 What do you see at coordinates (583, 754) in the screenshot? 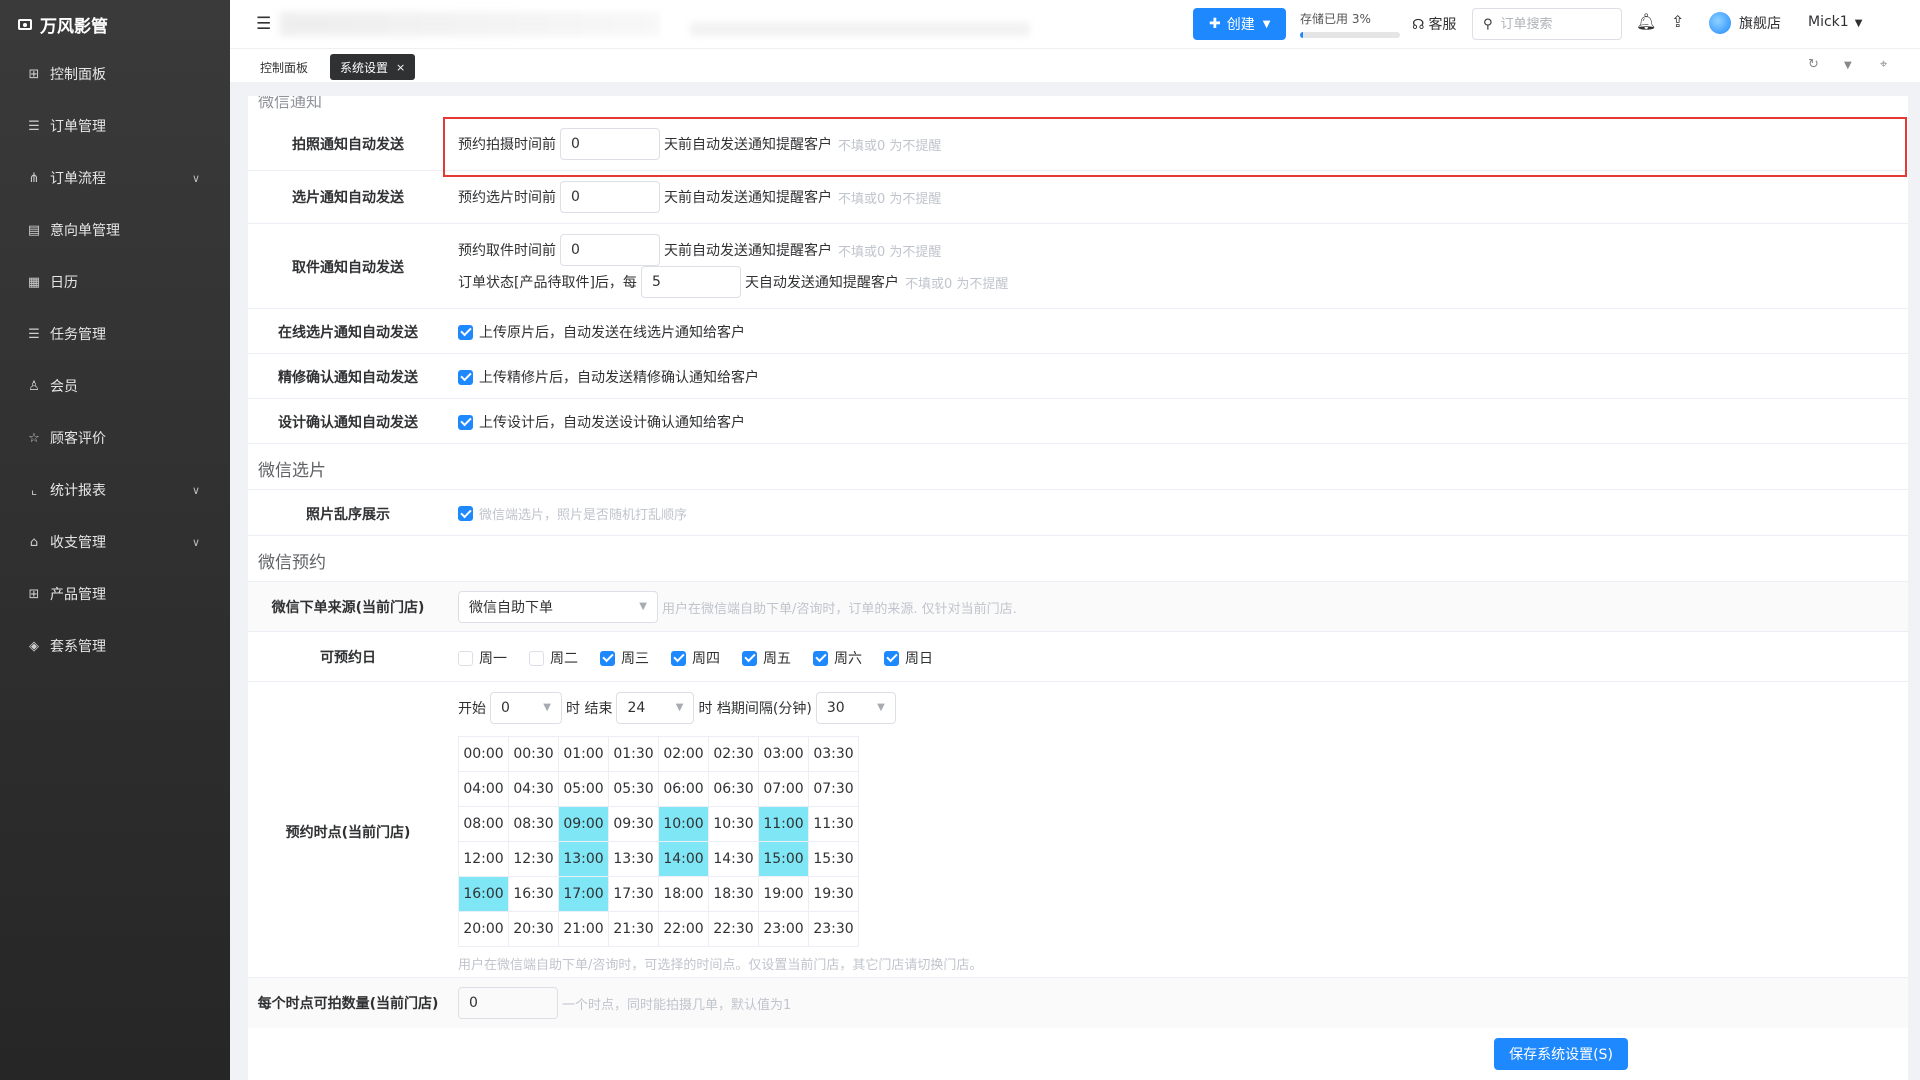
I see `time-slot: 01:00` at bounding box center [583, 754].